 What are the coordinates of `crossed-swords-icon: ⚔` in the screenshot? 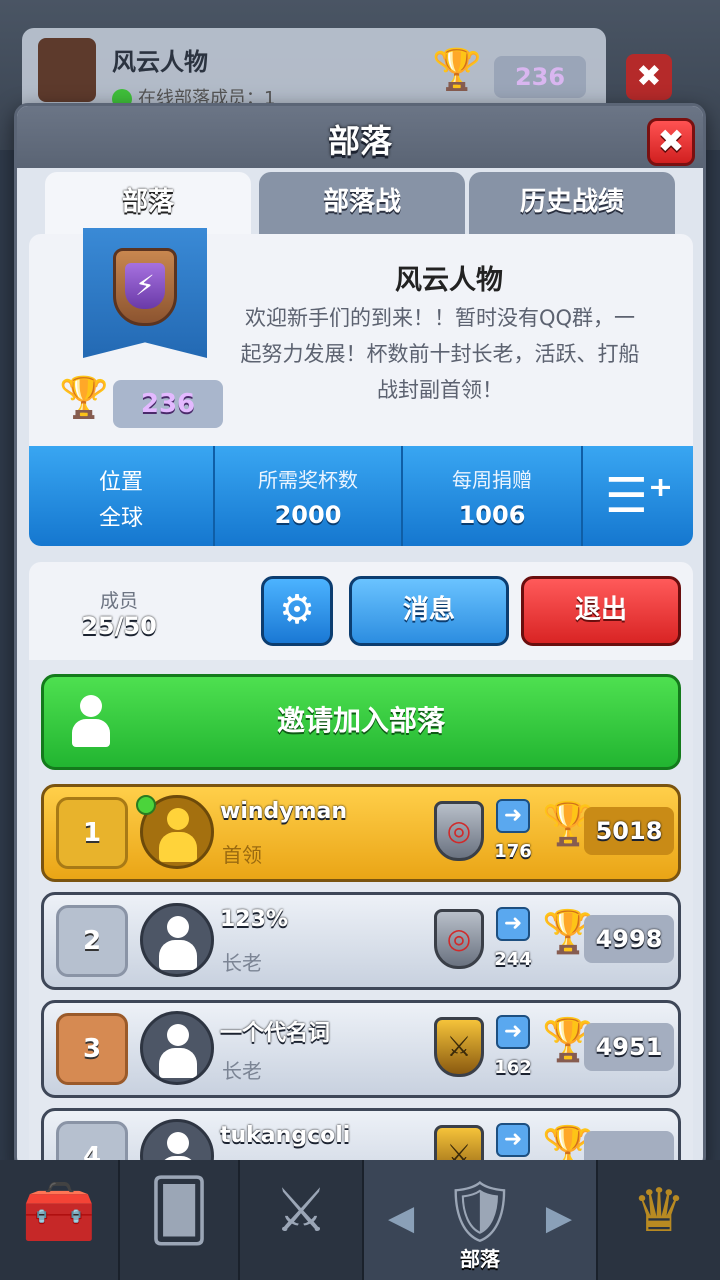 It's located at (301, 1211).